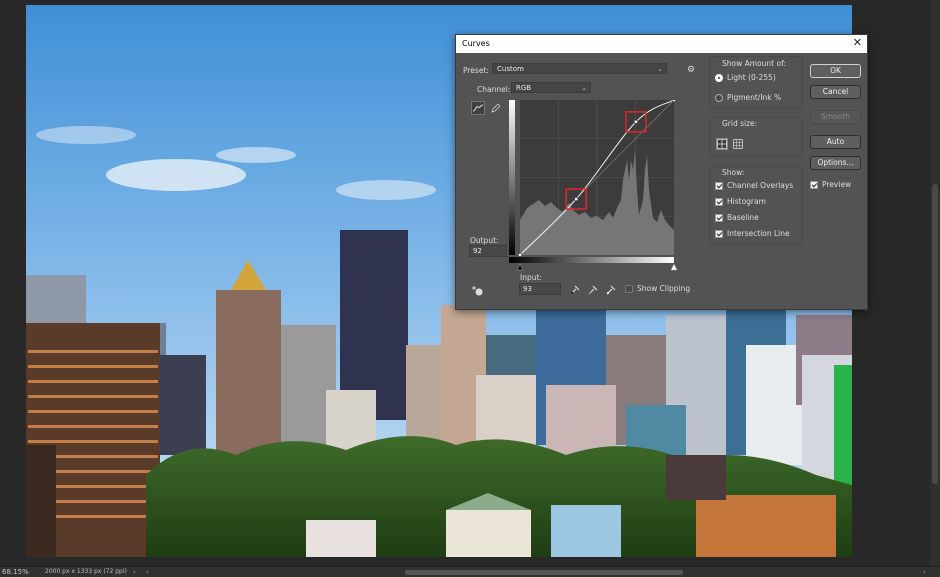  Describe the element at coordinates (751, 77) in the screenshot. I see `light-label: Light (0-255)` at that location.